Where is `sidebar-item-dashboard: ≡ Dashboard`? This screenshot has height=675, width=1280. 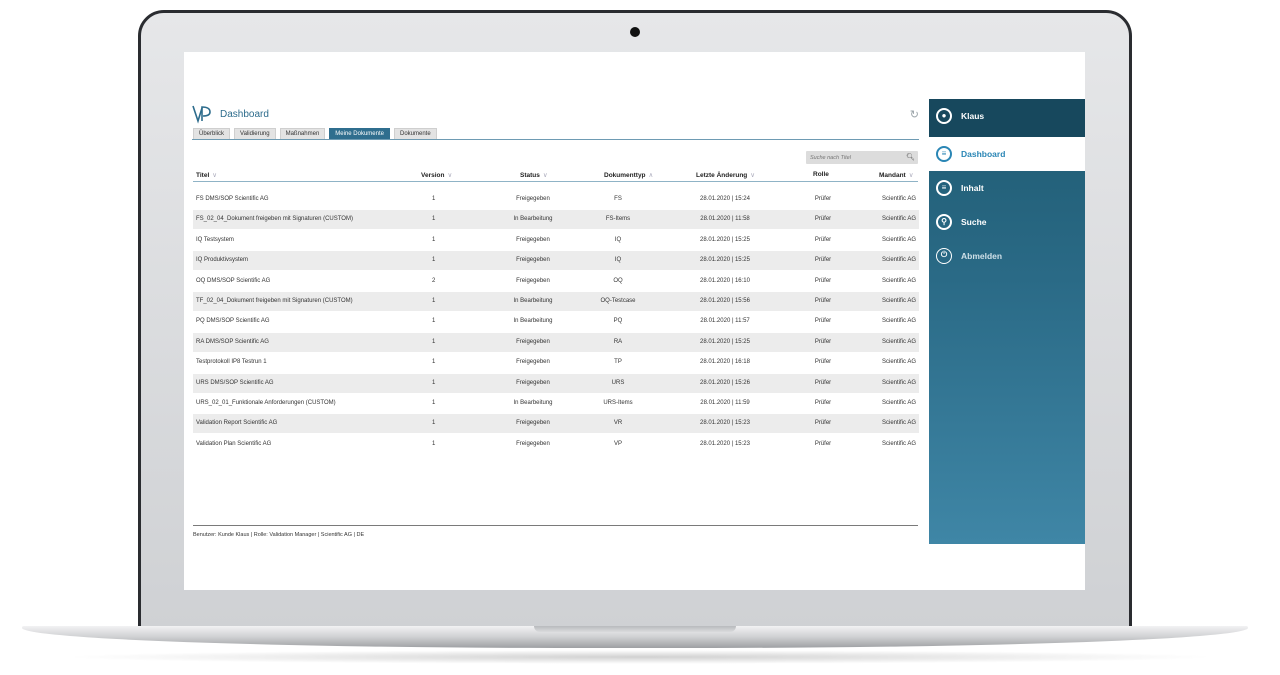
sidebar-item-dashboard: ≡ Dashboard is located at coordinates (1007, 154).